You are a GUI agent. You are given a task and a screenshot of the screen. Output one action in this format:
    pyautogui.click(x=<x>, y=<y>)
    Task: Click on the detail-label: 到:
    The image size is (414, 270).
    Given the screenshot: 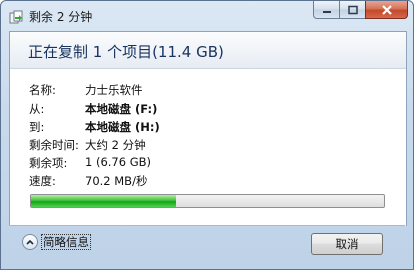 What is the action you would take?
    pyautogui.click(x=37, y=127)
    